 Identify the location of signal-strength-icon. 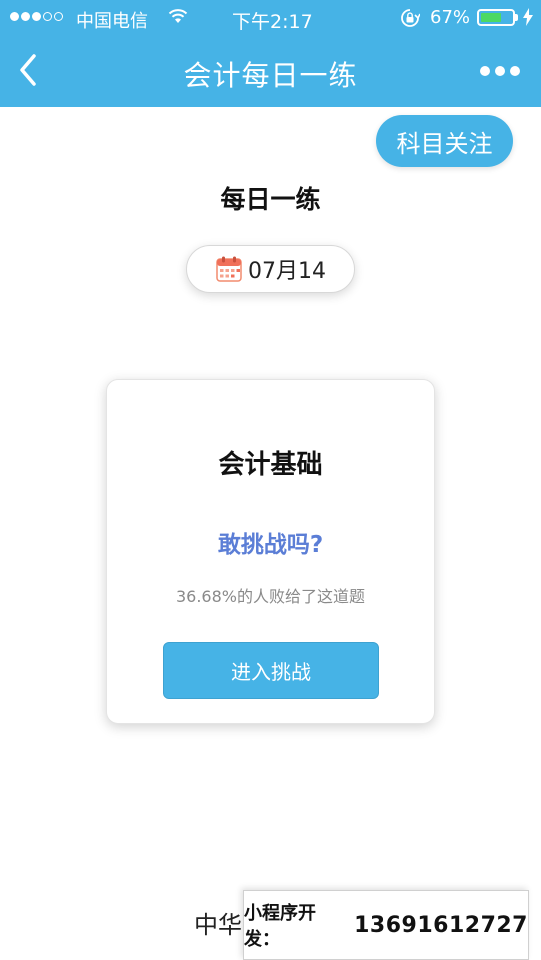
(36, 16).